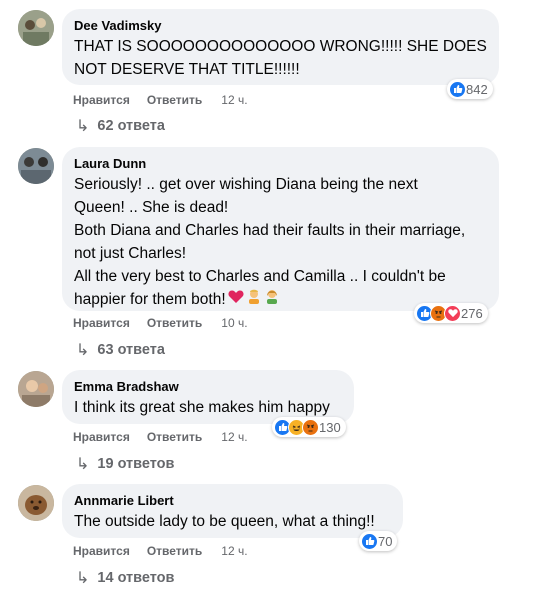 Image resolution: width=541 pixels, height=600 pixels. Describe the element at coordinates (131, 126) in the screenshot. I see `replies-count: 62 ответа` at that location.